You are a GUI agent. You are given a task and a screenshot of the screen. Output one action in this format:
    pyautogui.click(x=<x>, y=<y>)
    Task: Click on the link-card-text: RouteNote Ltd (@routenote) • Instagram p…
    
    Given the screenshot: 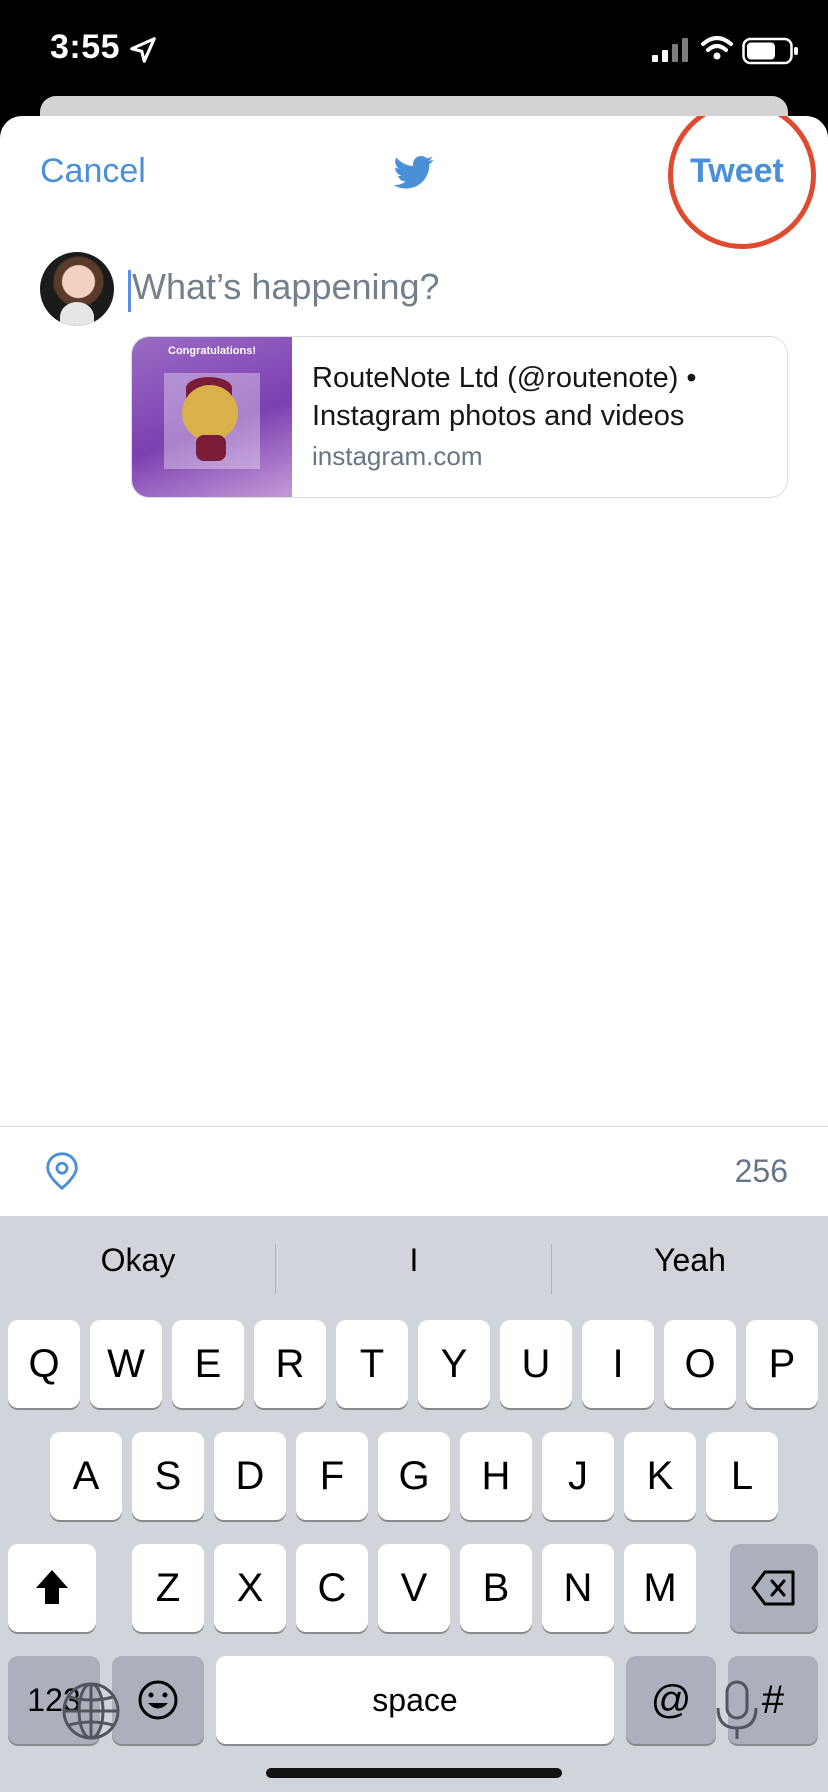 What is the action you would take?
    pyautogui.click(x=539, y=415)
    